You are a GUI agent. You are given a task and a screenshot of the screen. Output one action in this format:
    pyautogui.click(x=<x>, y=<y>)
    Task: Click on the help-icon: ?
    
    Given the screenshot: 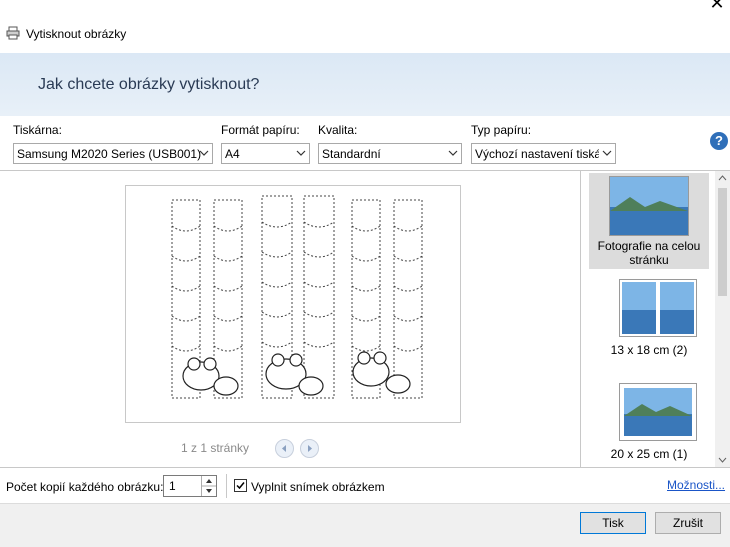 What is the action you would take?
    pyautogui.click(x=719, y=141)
    